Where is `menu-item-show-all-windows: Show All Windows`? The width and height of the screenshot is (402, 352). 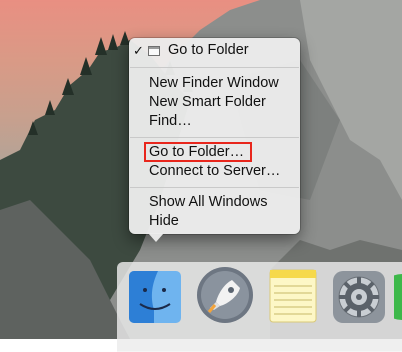 menu-item-show-all-windows: Show All Windows is located at coordinates (214, 202).